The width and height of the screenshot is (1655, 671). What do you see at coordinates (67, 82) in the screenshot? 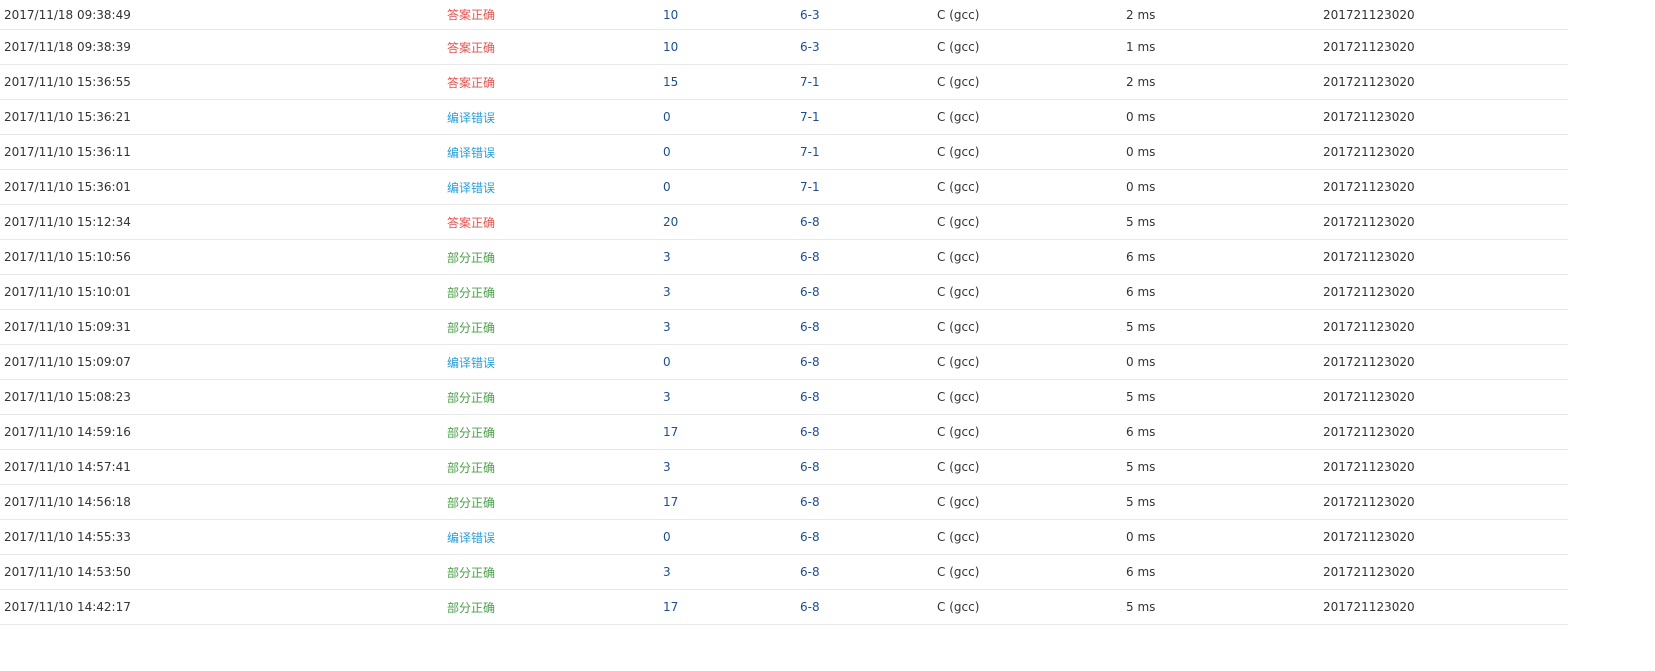
I see `submit-time: 2017/11/10 15:36:55` at bounding box center [67, 82].